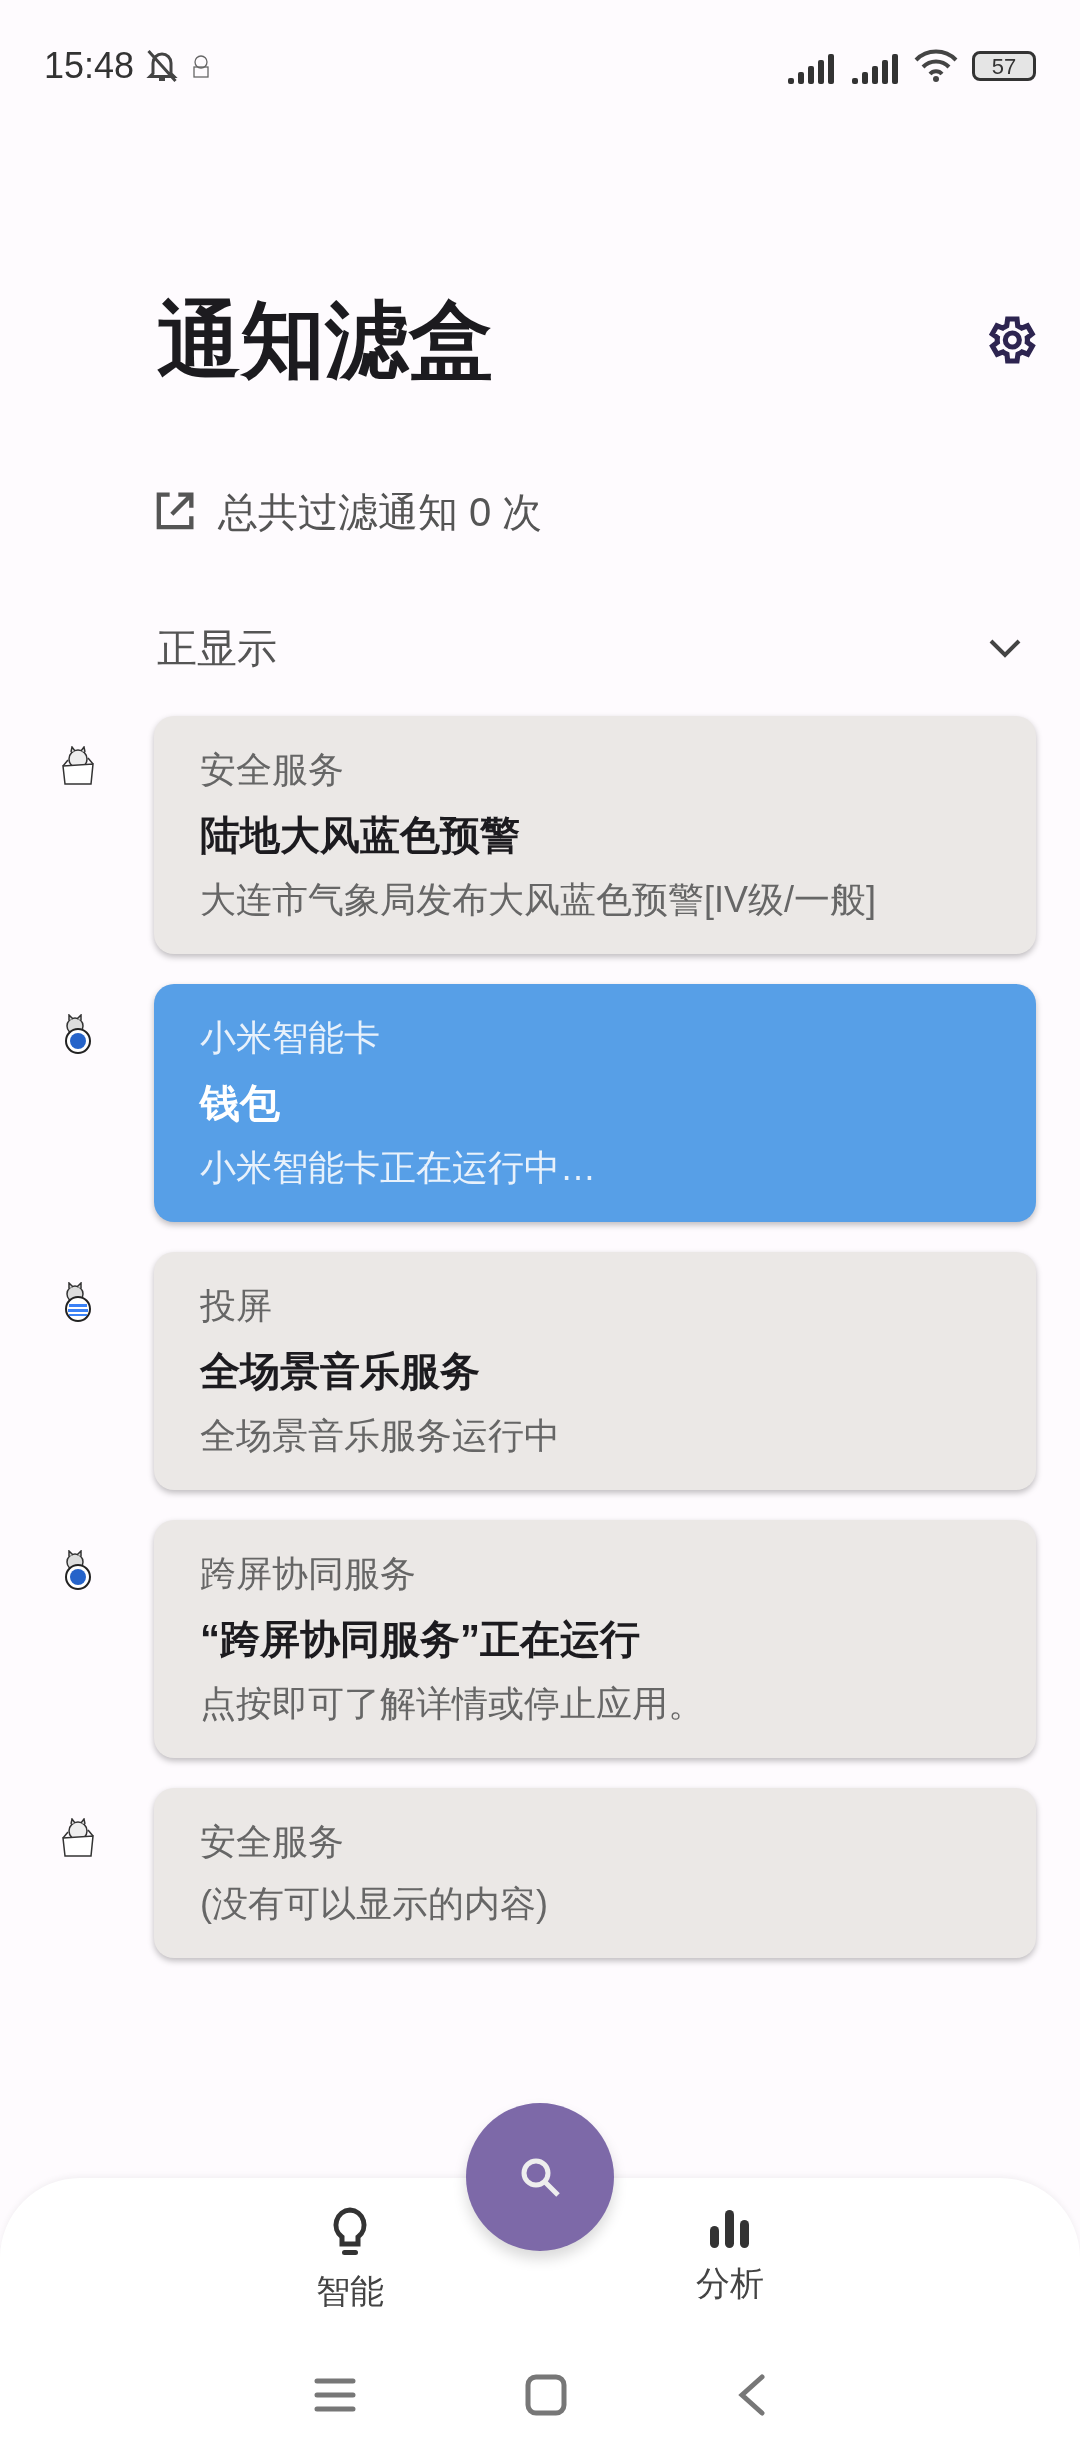 The height and width of the screenshot is (2460, 1080). I want to click on notification-body: 大连市气象局发布大风蓝色预警[IV级/一般], so click(539, 900).